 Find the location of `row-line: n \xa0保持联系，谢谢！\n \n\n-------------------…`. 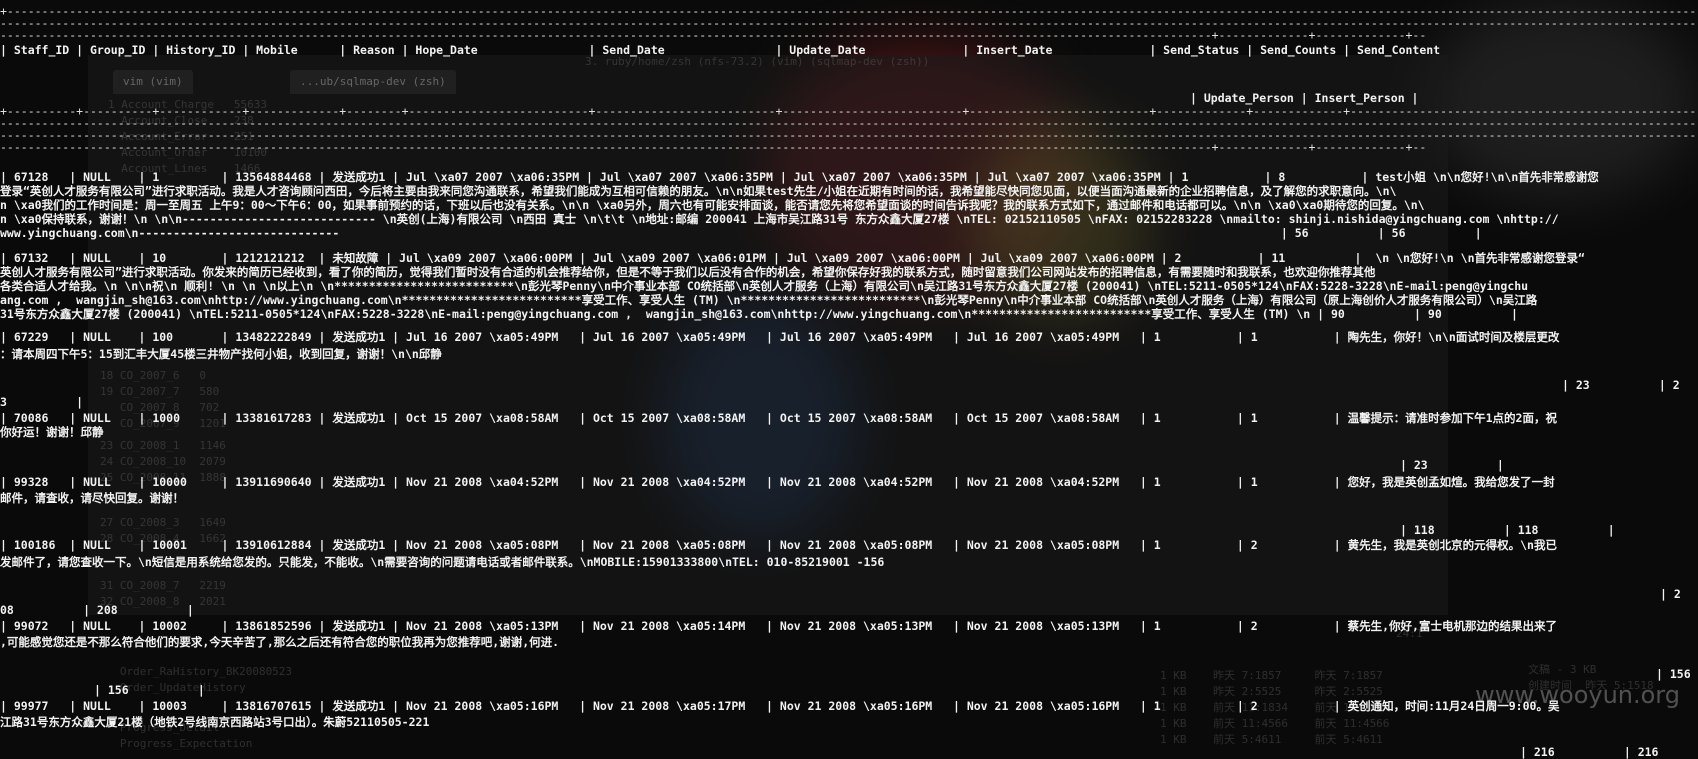

row-line: n \xa0保持联系，谢谢！\n \n\n-------------------… is located at coordinates (779, 219).